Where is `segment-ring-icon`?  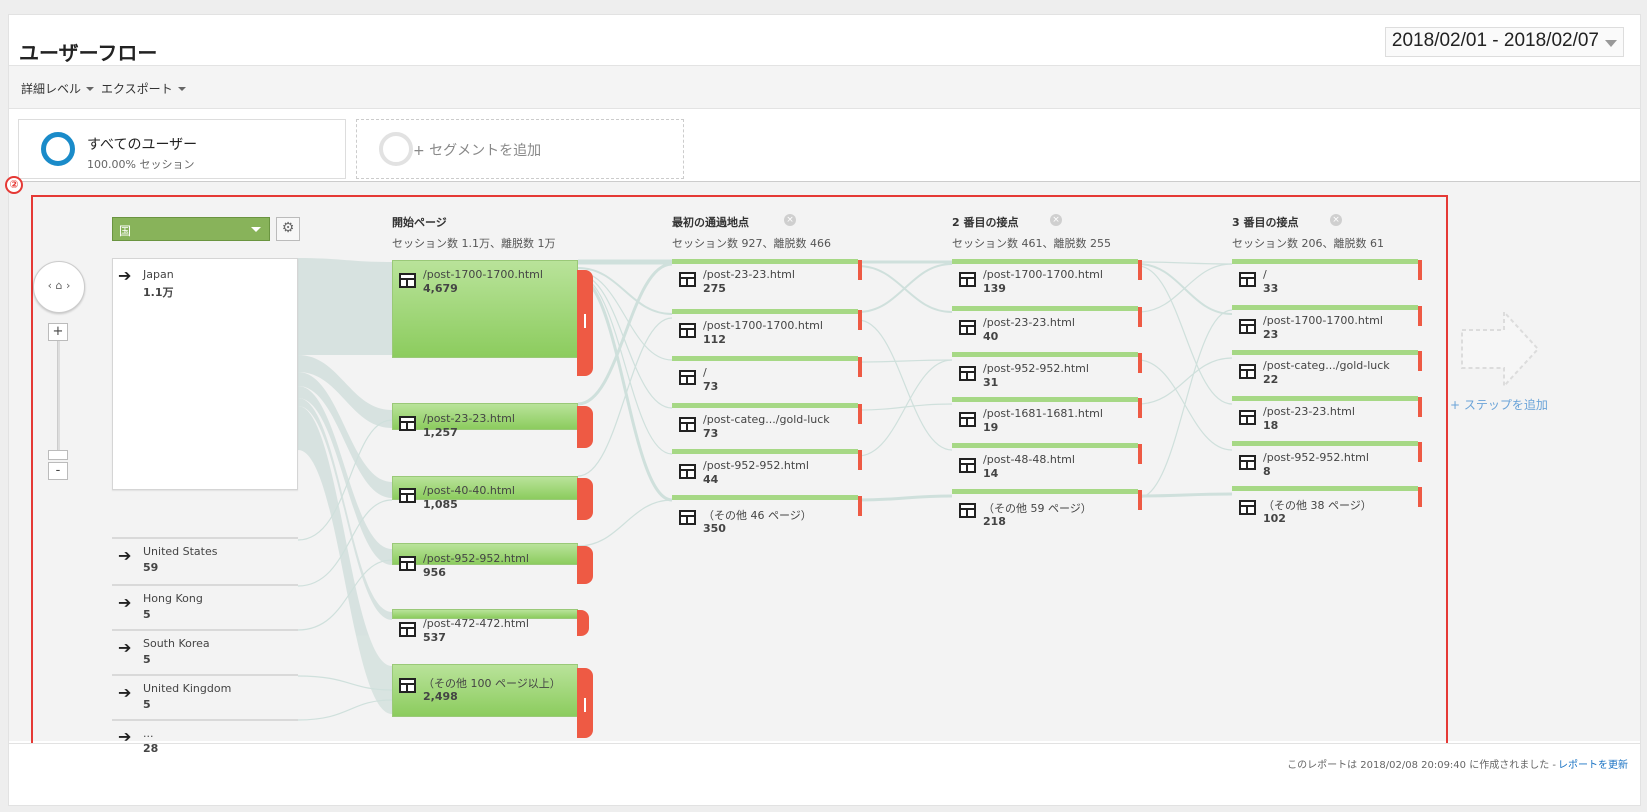 segment-ring-icon is located at coordinates (58, 149).